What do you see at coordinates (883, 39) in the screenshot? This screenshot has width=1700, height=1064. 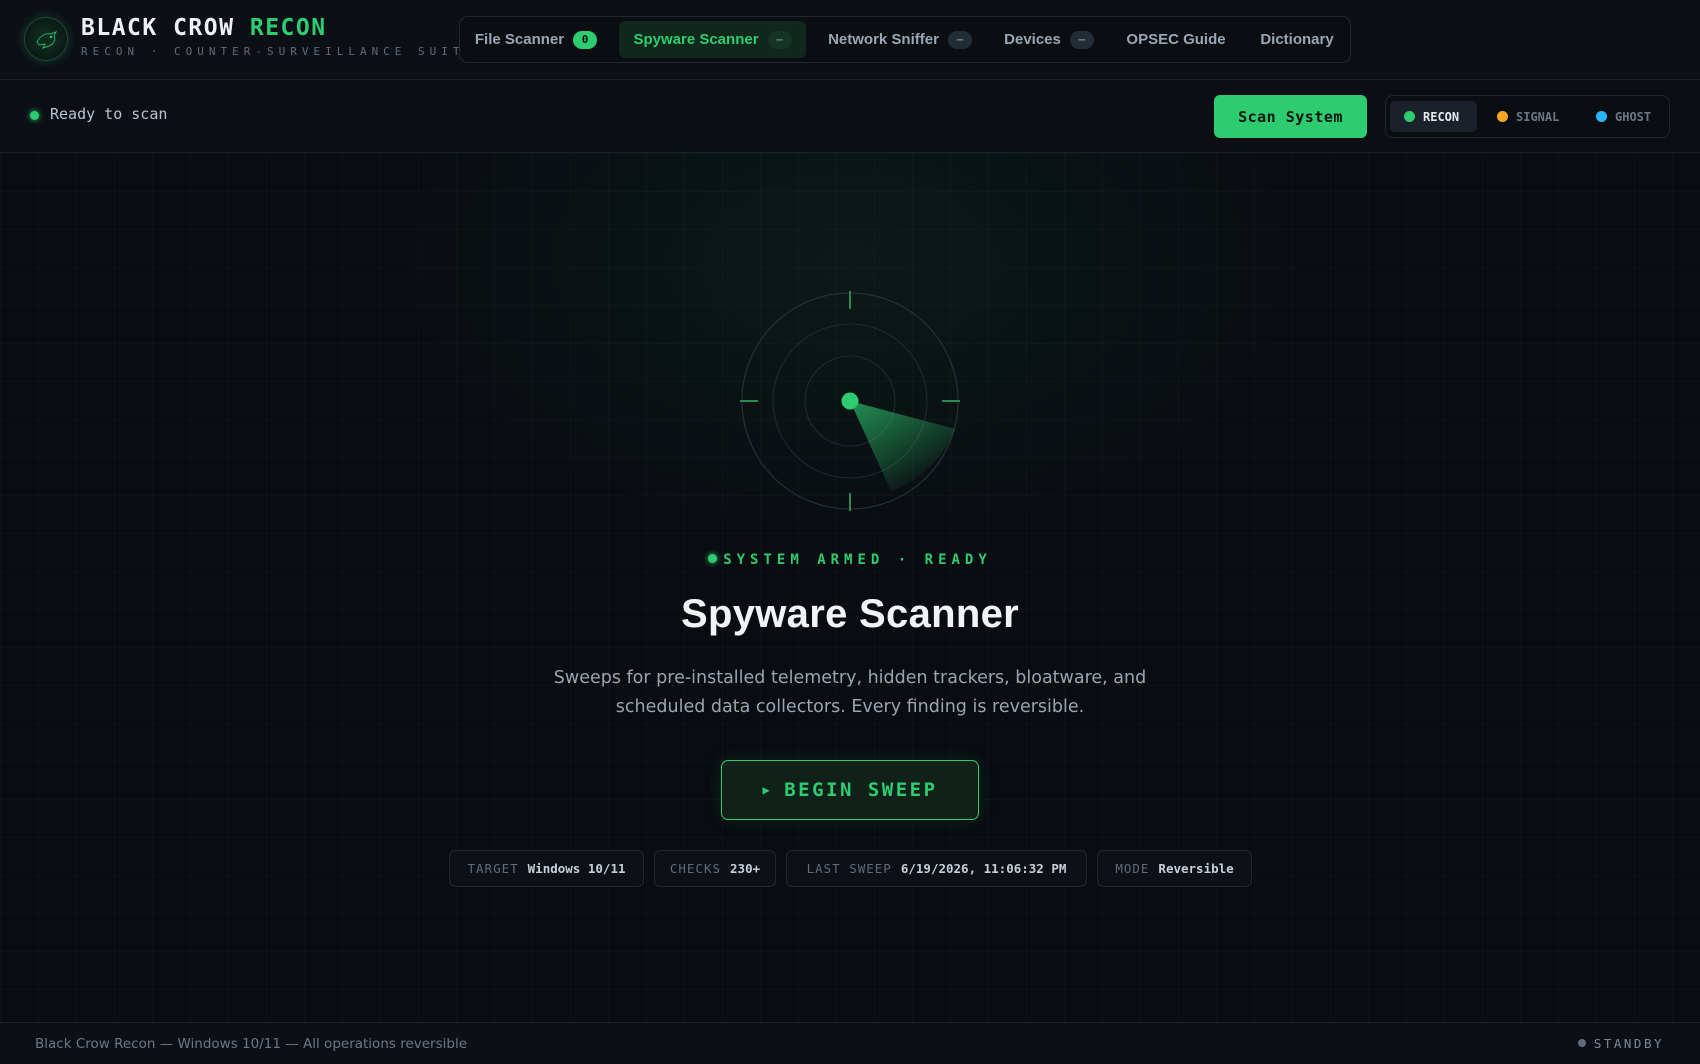 I see `tab-label: Network Sniffer` at bounding box center [883, 39].